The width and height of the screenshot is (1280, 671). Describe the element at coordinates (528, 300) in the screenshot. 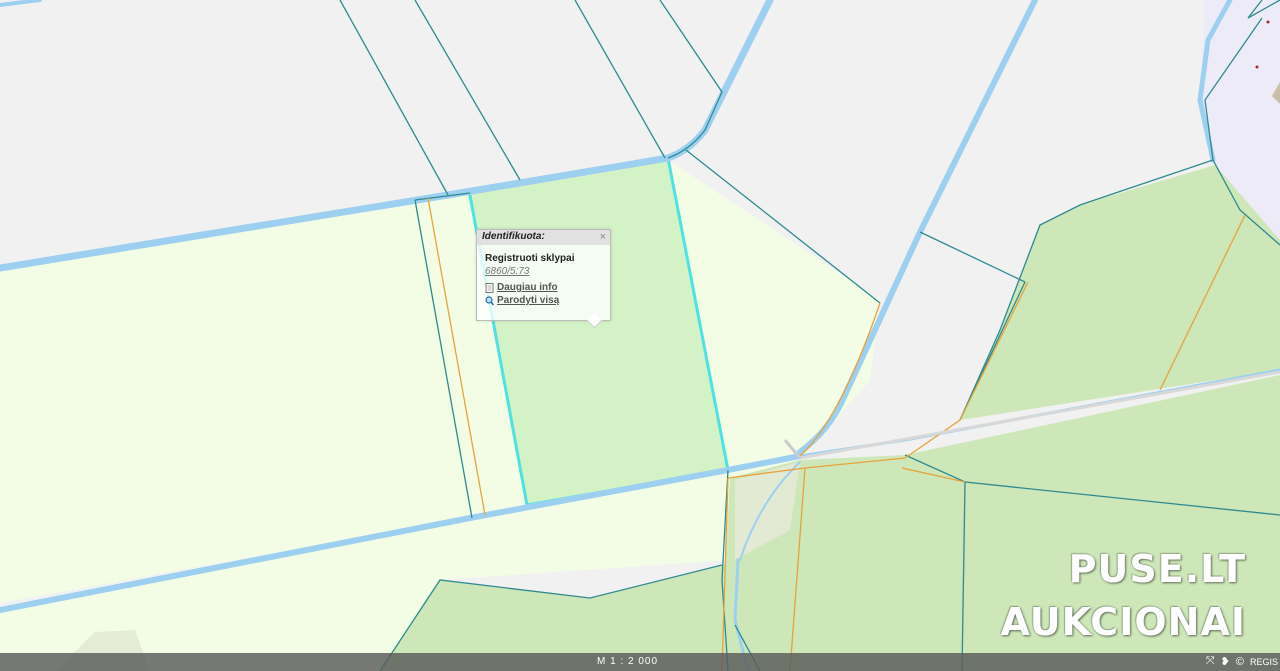

I see `show-all-label: Parodyti visą` at that location.